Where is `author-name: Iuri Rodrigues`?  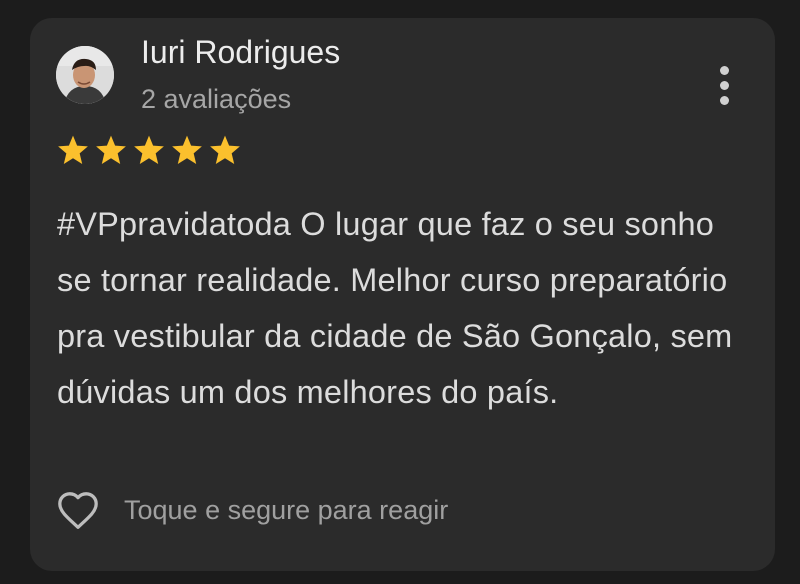
author-name: Iuri Rodrigues is located at coordinates (240, 52).